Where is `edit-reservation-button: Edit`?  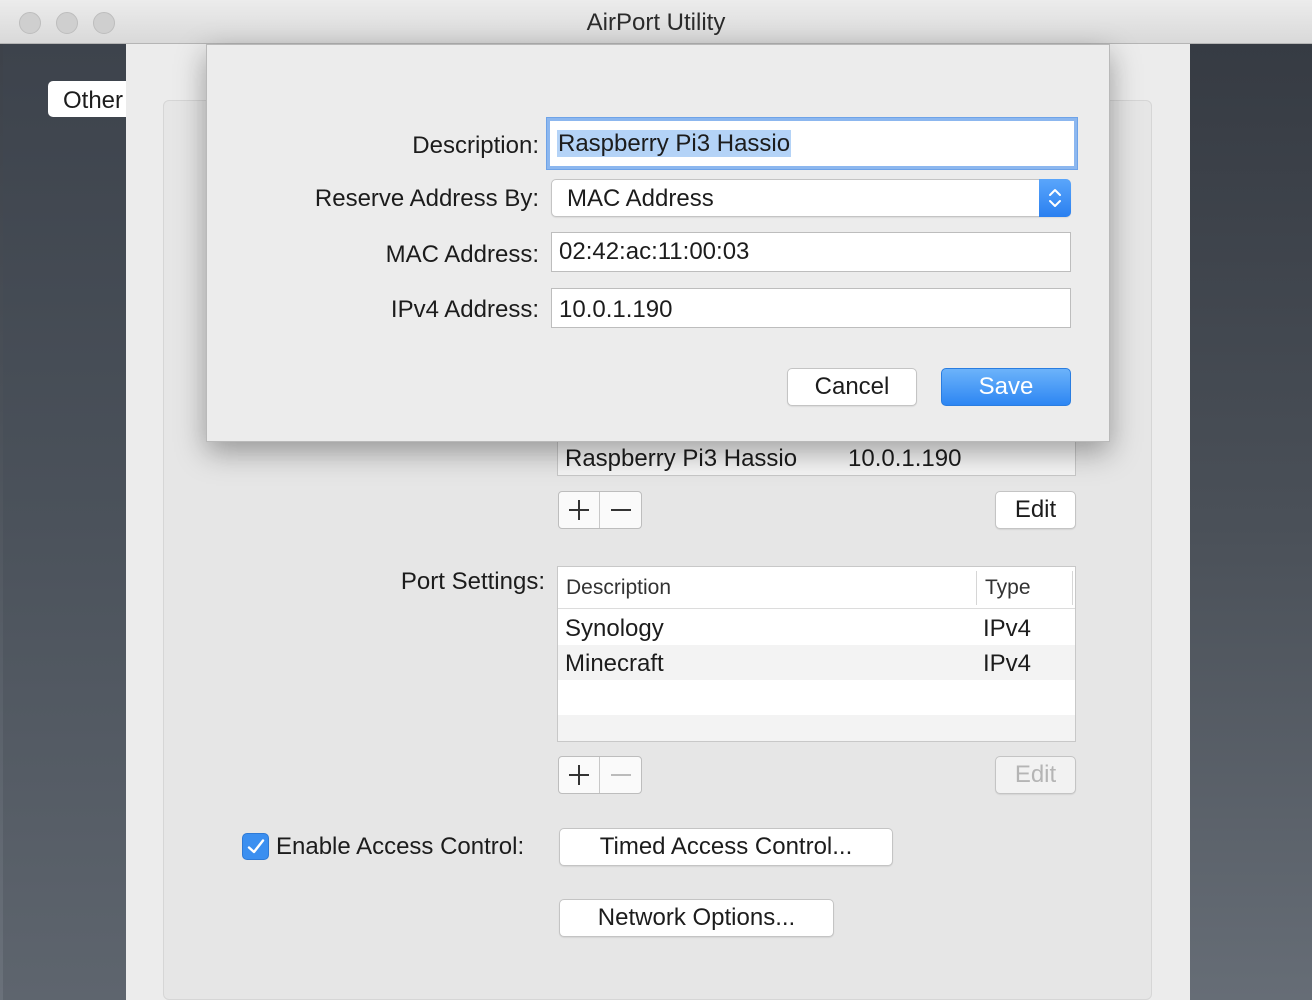 edit-reservation-button: Edit is located at coordinates (1035, 510).